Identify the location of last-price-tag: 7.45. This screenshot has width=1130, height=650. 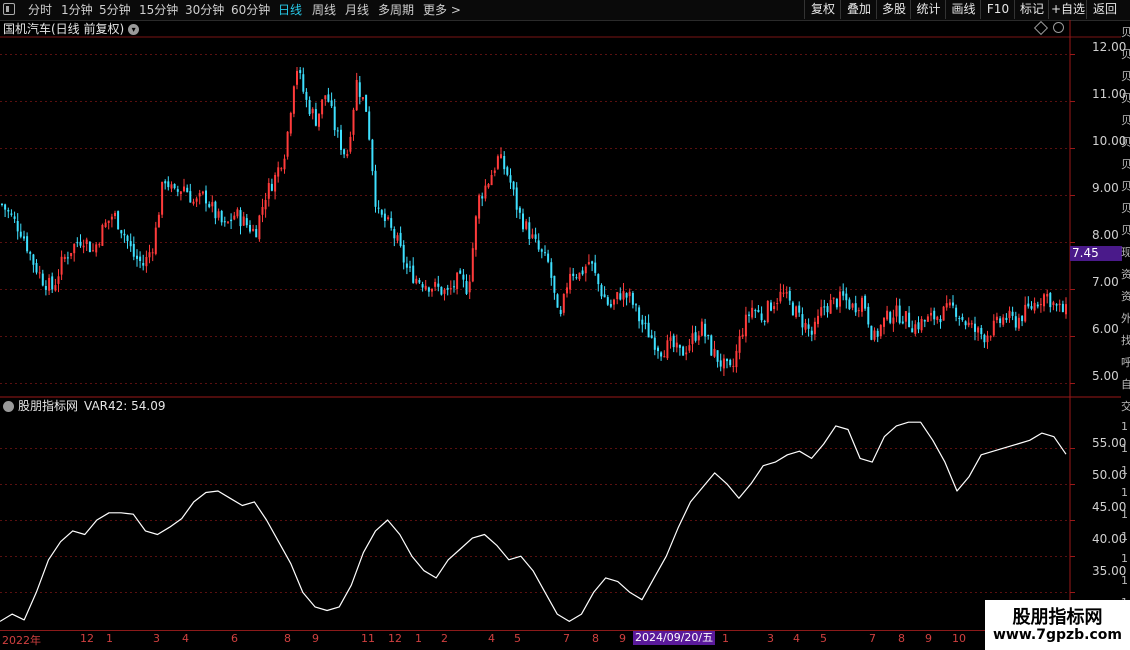
(1096, 253).